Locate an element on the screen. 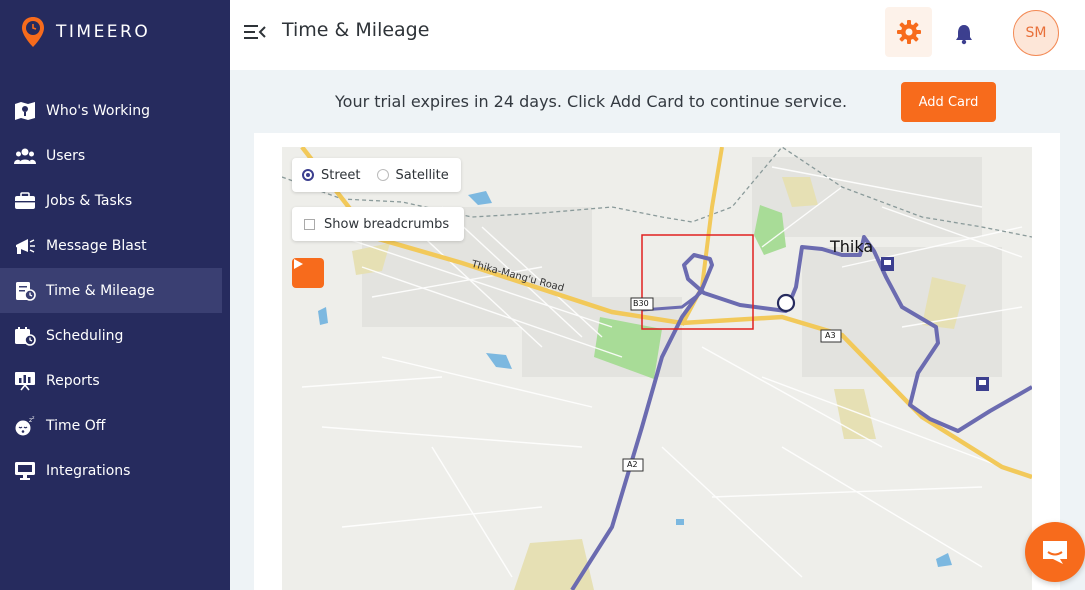  users-icon is located at coordinates (25, 156).